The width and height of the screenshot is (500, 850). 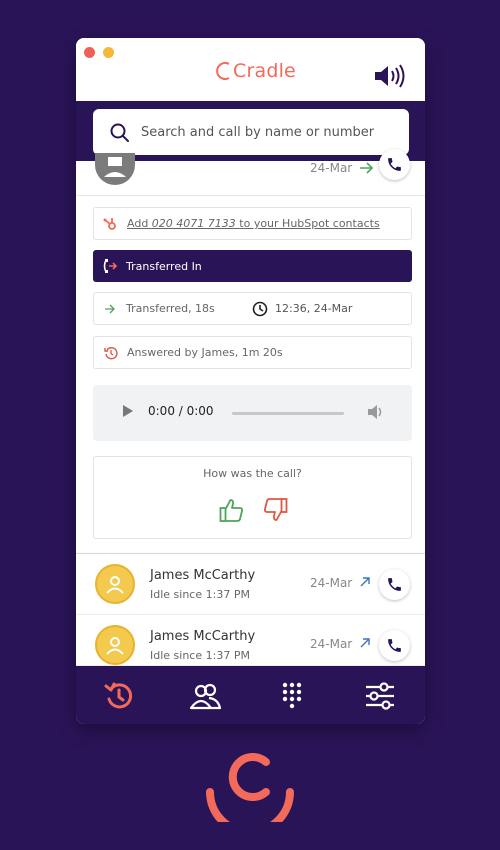 I want to click on search-band, so click(x=250, y=131).